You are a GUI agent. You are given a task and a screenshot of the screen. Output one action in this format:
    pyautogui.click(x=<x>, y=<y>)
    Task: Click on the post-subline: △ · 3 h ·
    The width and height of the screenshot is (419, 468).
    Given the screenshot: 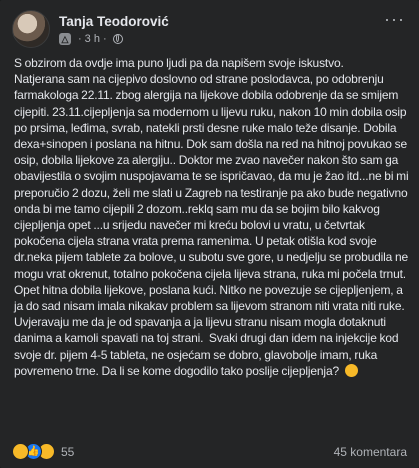 What is the action you would take?
    pyautogui.click(x=114, y=38)
    